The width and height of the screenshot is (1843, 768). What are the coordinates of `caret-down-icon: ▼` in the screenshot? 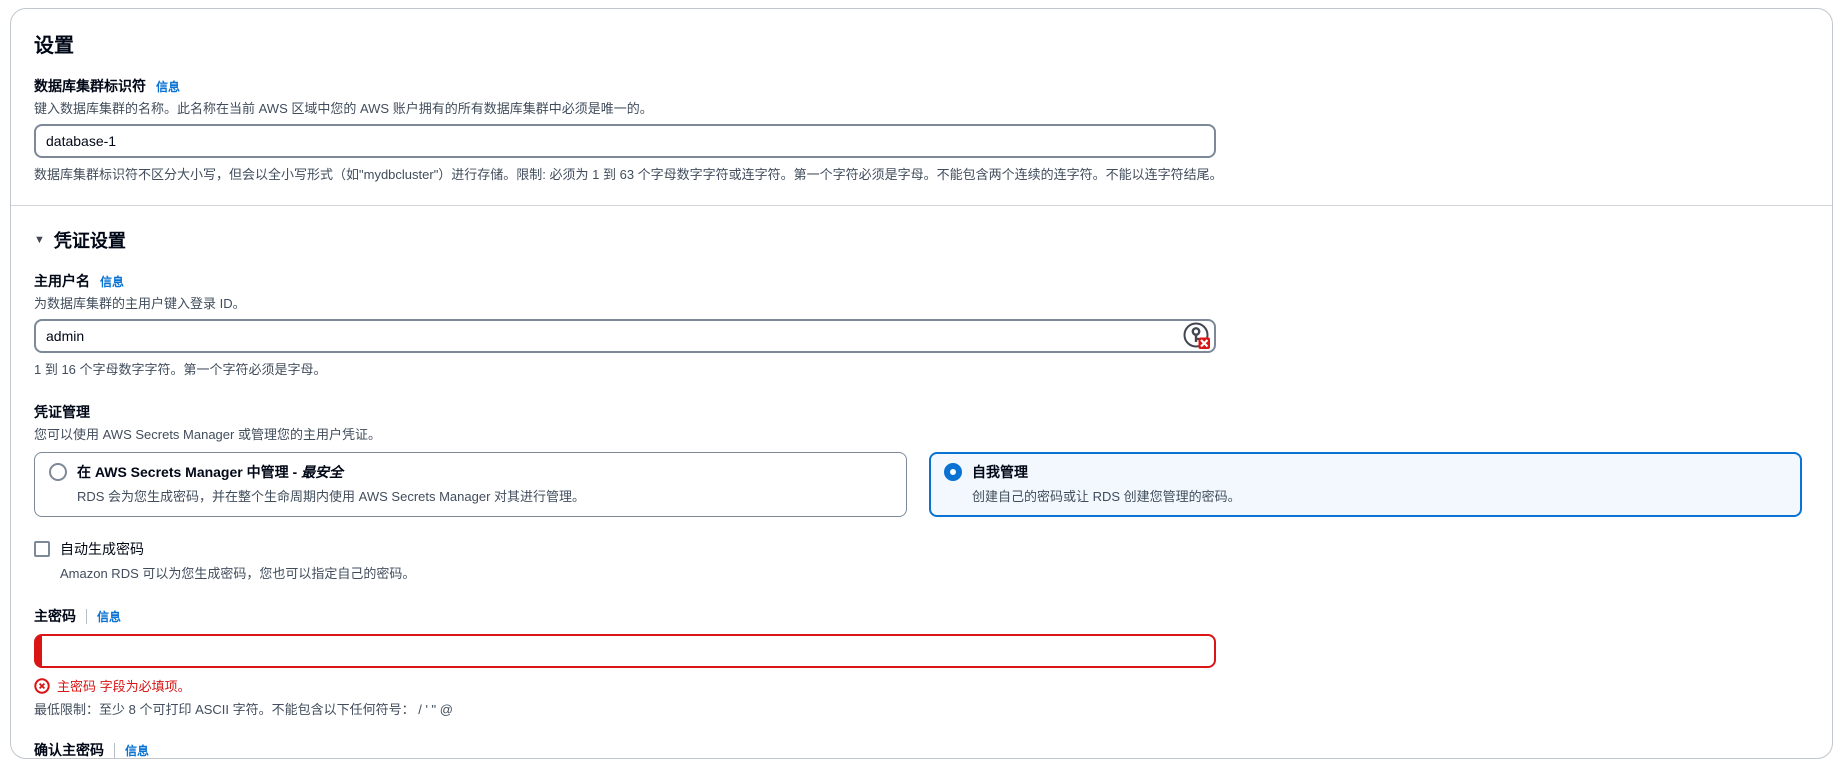 It's located at (39, 239).